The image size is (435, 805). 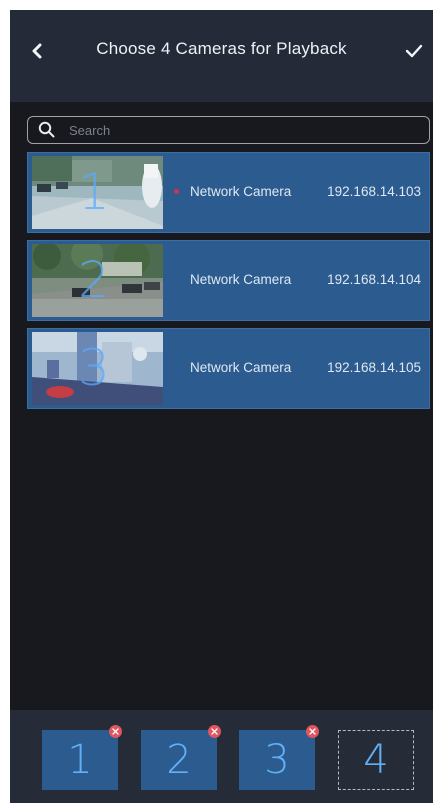 I want to click on slot-2: 2, so click(x=181, y=757).